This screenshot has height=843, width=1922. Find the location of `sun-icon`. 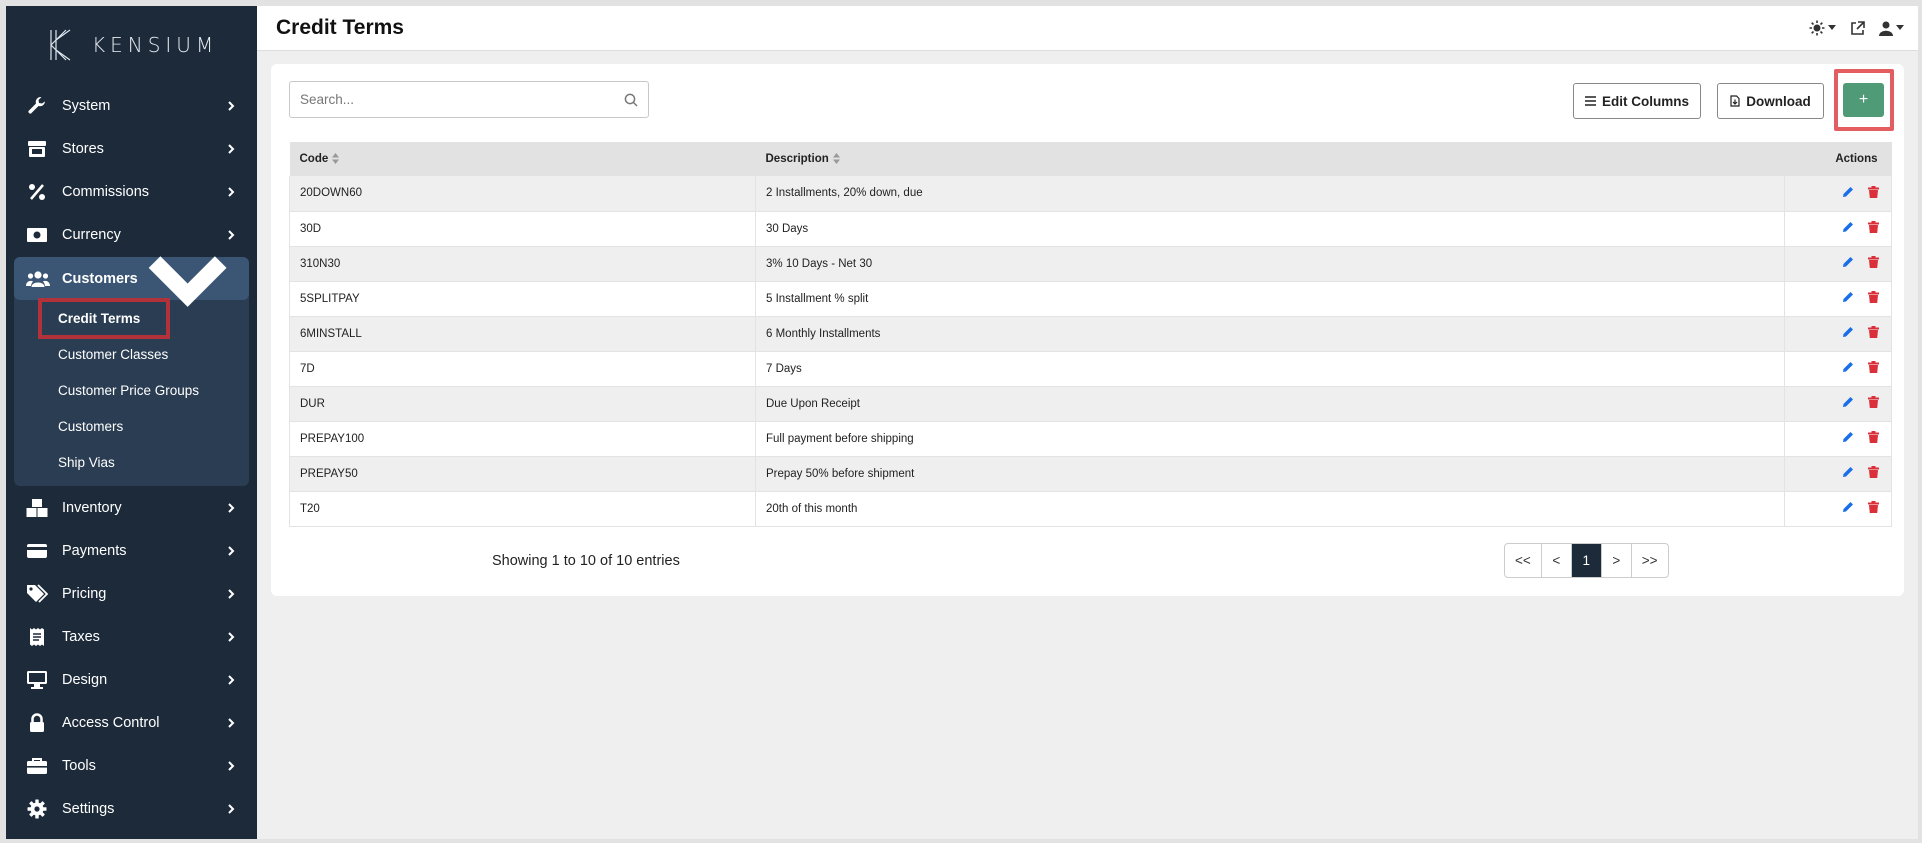

sun-icon is located at coordinates (1817, 28).